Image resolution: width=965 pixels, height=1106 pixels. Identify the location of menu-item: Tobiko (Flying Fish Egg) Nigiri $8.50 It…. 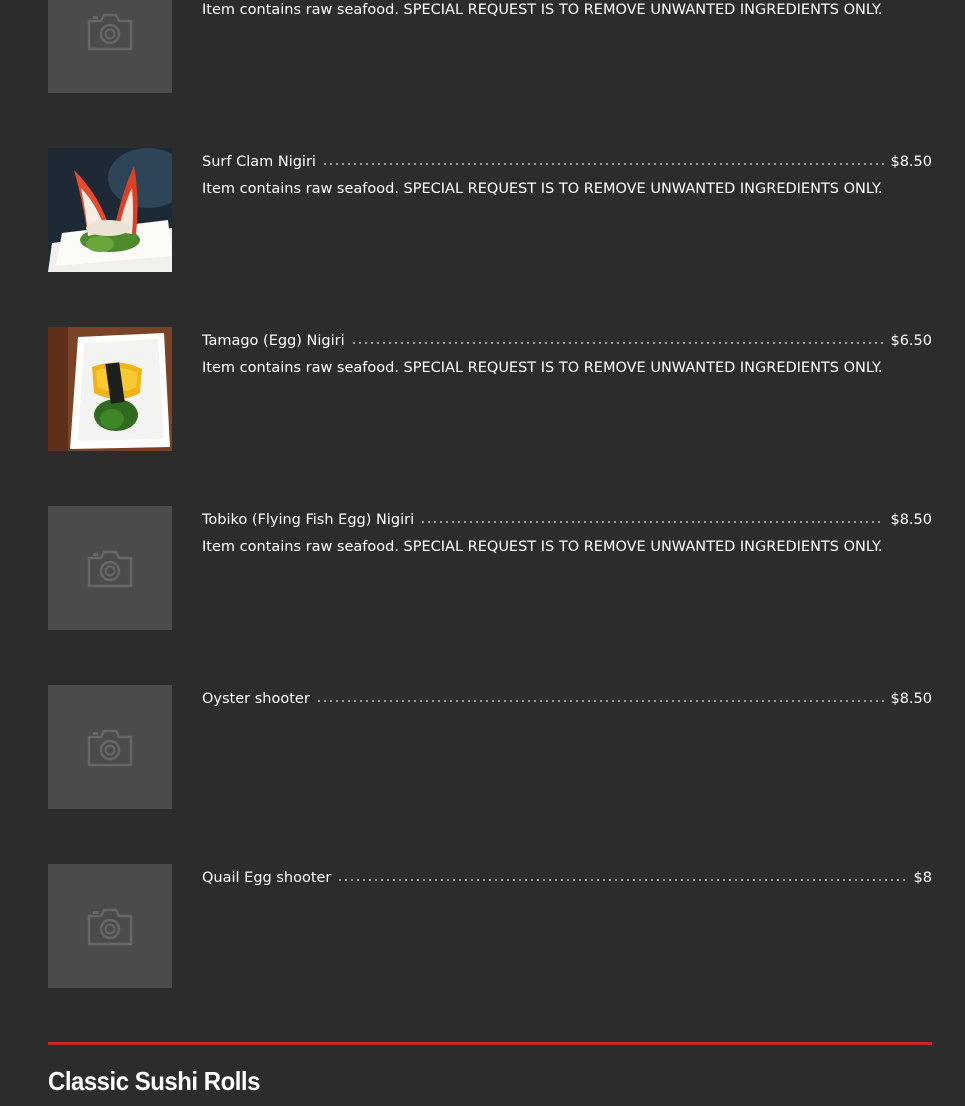
(490, 568).